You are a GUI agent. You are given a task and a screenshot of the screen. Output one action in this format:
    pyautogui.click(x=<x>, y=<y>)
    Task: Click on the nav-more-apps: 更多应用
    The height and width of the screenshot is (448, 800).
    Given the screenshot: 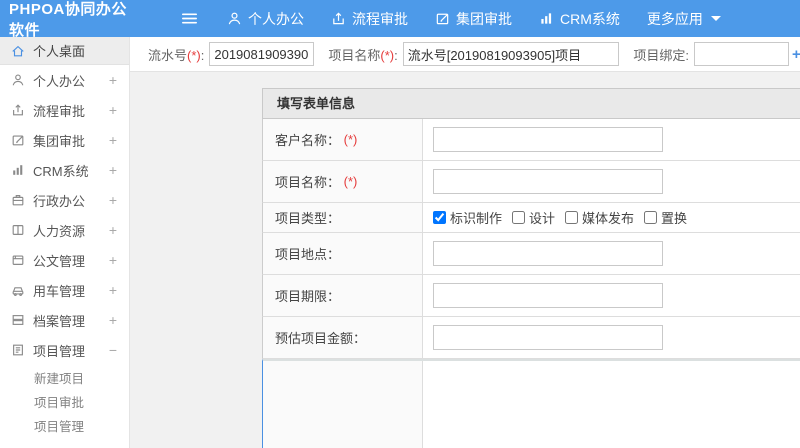 What is the action you would take?
    pyautogui.click(x=684, y=19)
    